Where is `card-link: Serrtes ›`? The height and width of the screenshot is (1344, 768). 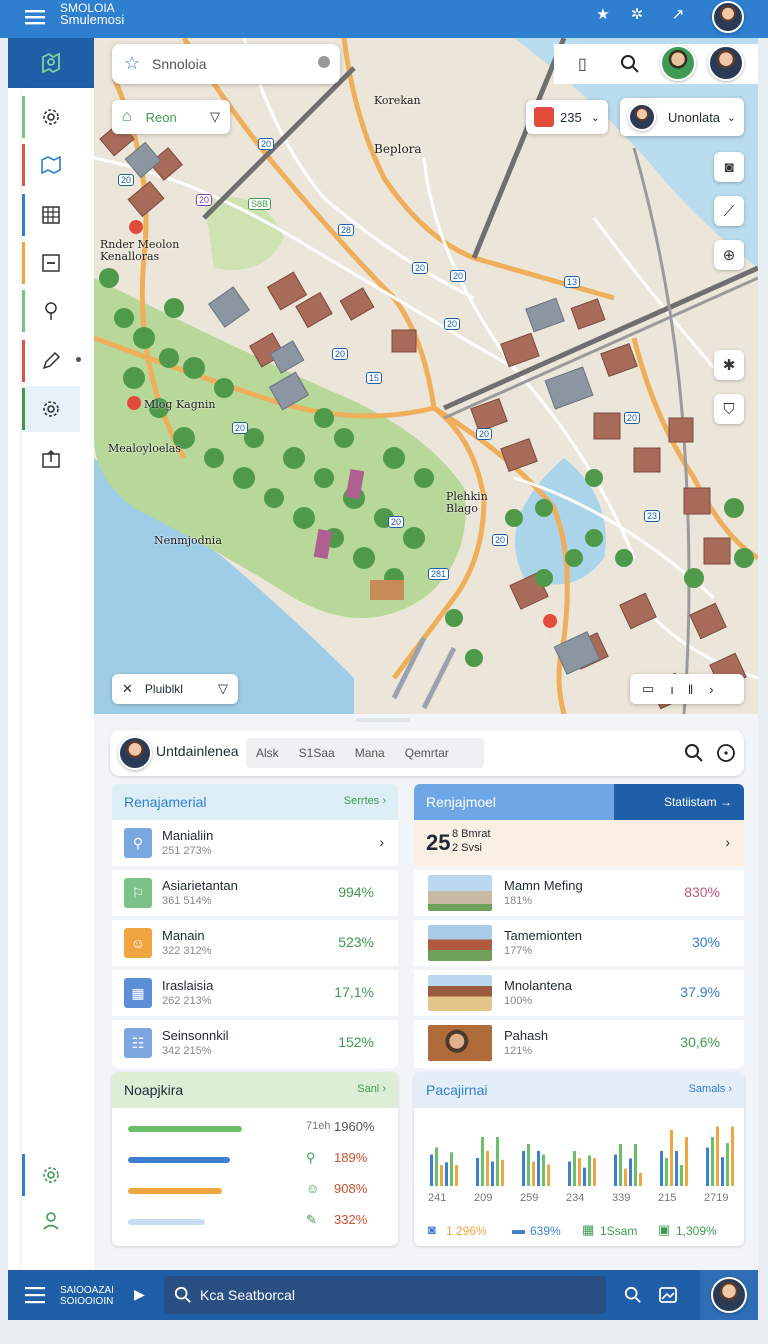 card-link: Serrtes › is located at coordinates (365, 801).